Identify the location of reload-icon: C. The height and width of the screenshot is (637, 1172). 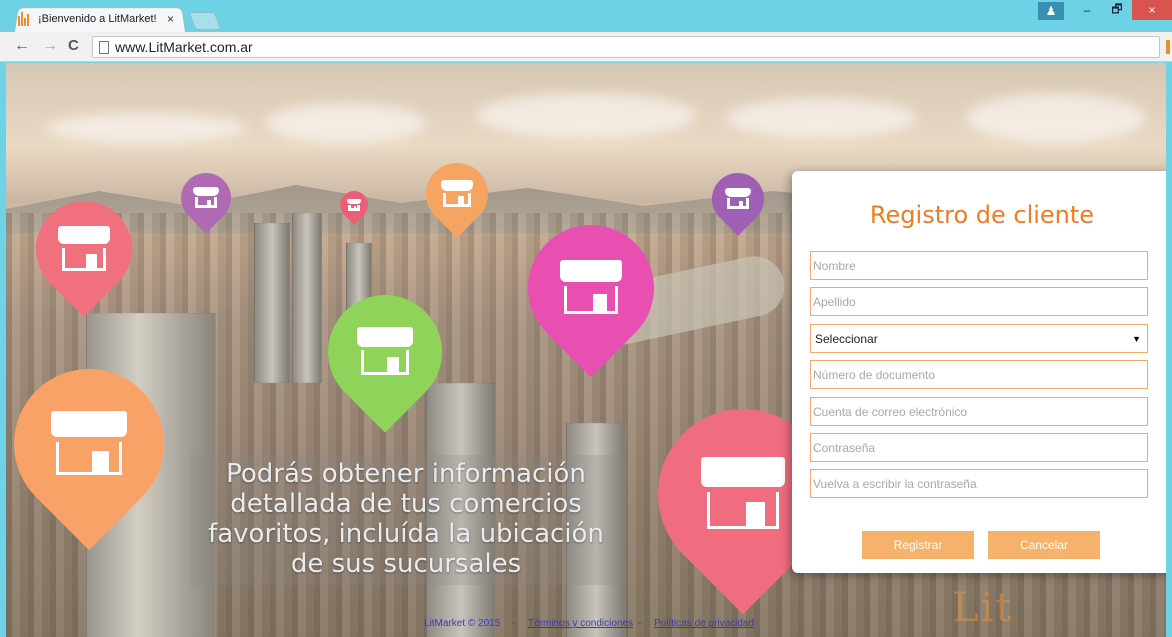
(73, 45).